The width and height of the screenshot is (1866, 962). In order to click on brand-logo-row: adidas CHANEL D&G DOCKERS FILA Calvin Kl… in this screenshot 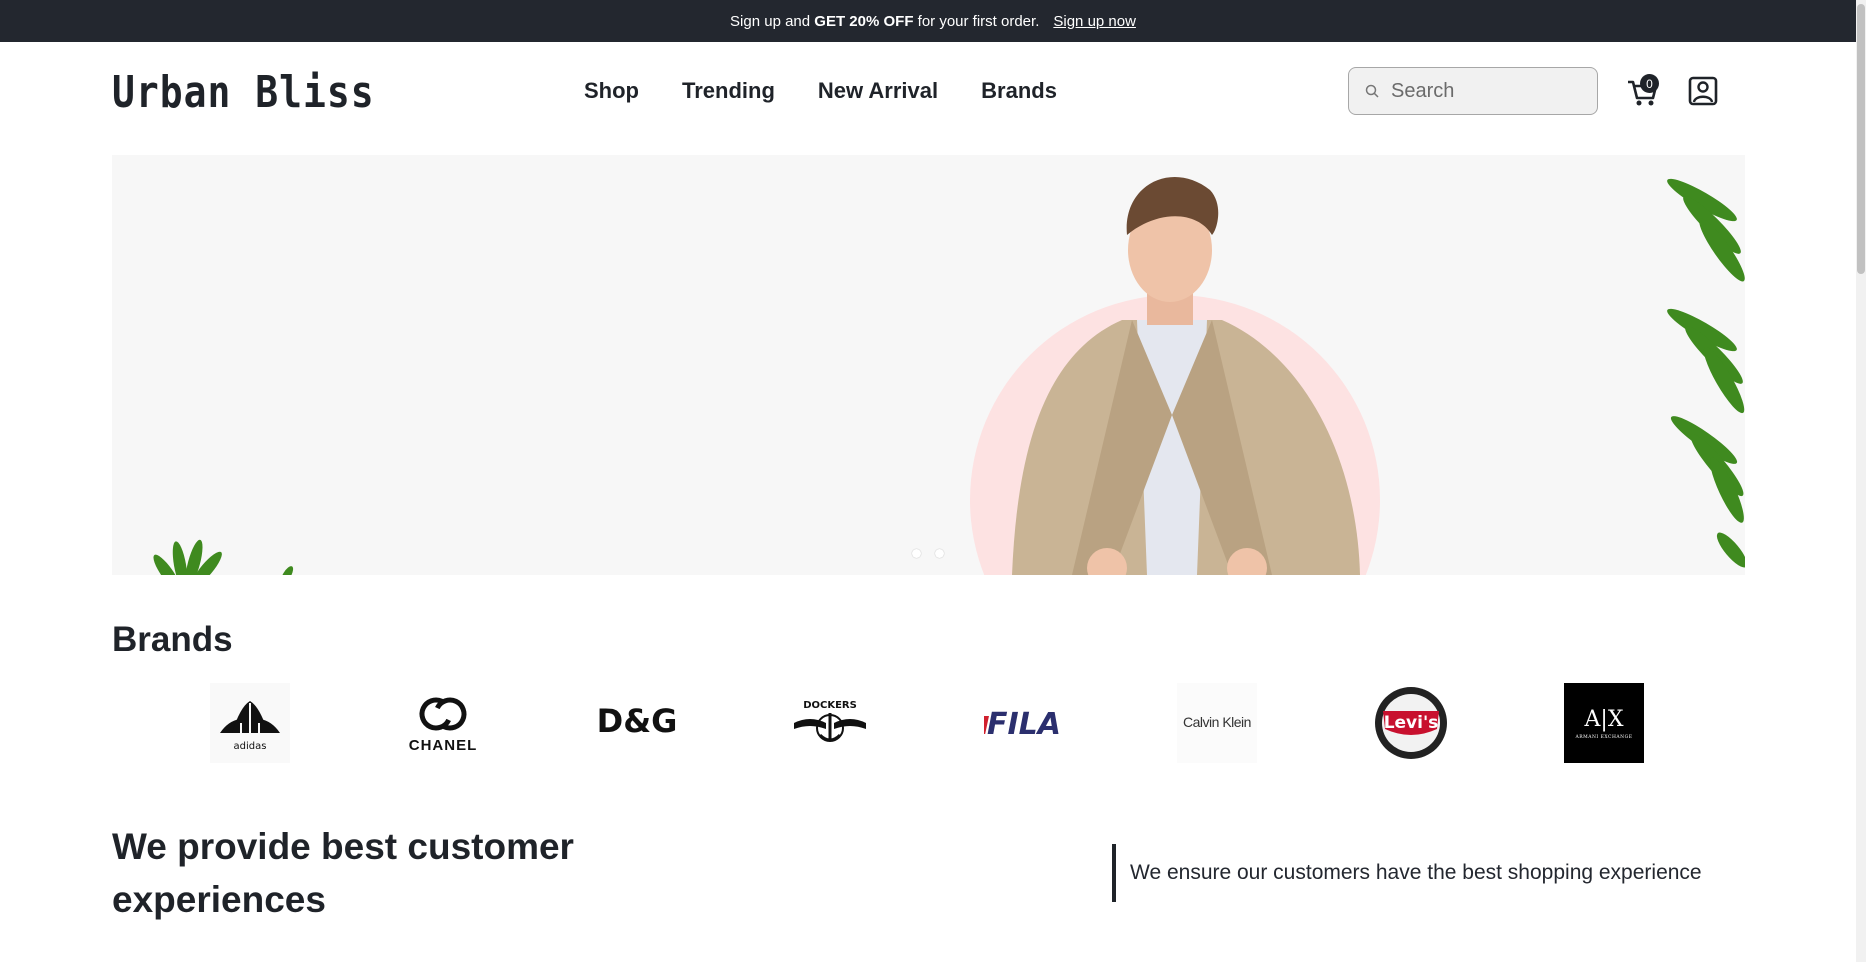, I will do `click(928, 724)`.